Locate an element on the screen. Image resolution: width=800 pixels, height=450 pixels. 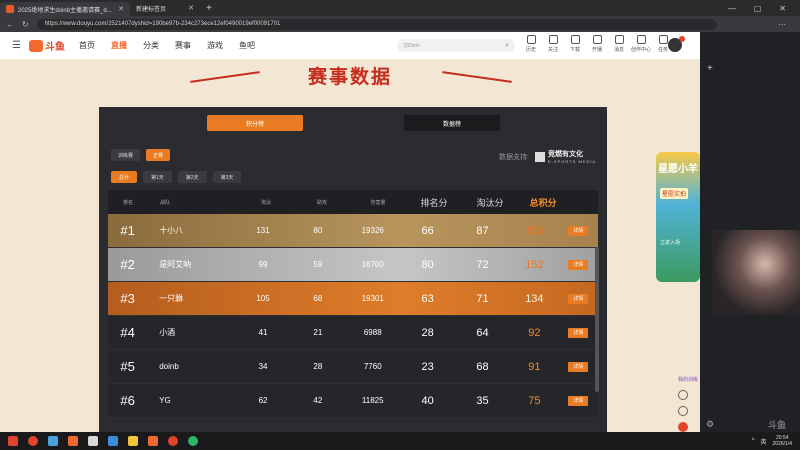
kill-points-cell: 35 is located at coordinates (482, 400).